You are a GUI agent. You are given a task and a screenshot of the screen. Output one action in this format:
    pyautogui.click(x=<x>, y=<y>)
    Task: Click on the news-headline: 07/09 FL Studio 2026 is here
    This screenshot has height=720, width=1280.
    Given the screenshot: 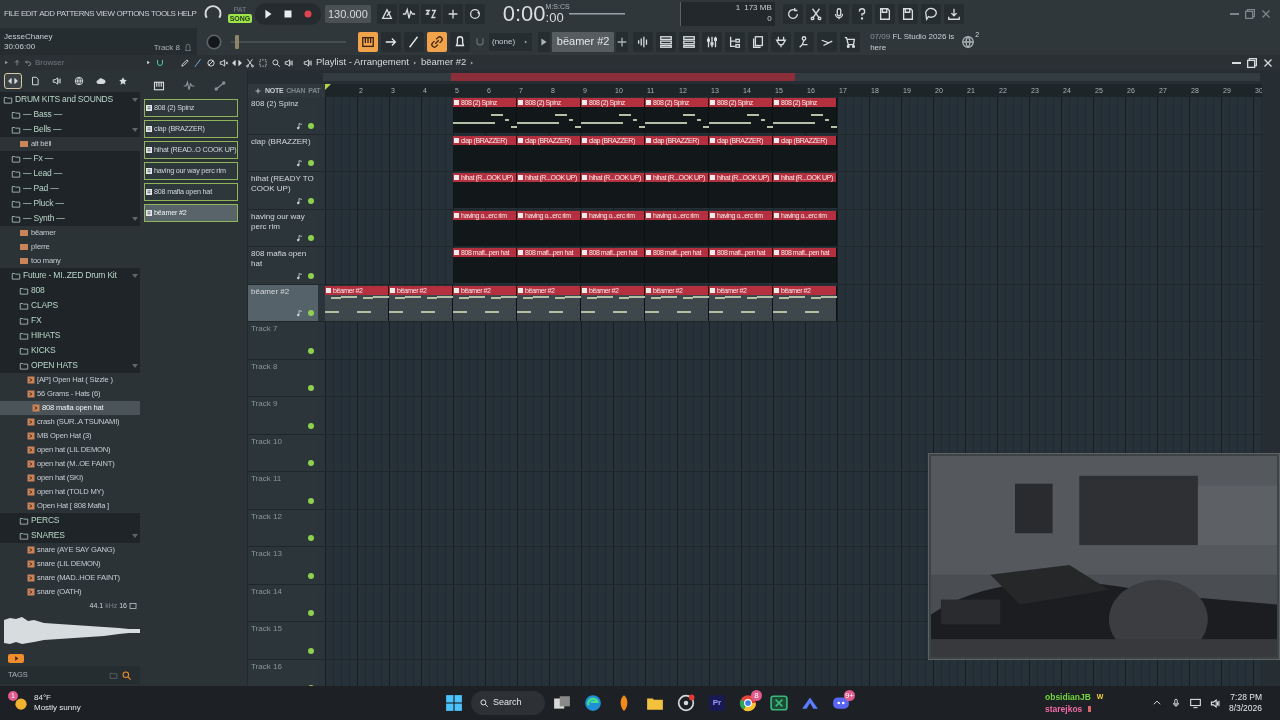 What is the action you would take?
    pyautogui.click(x=913, y=41)
    